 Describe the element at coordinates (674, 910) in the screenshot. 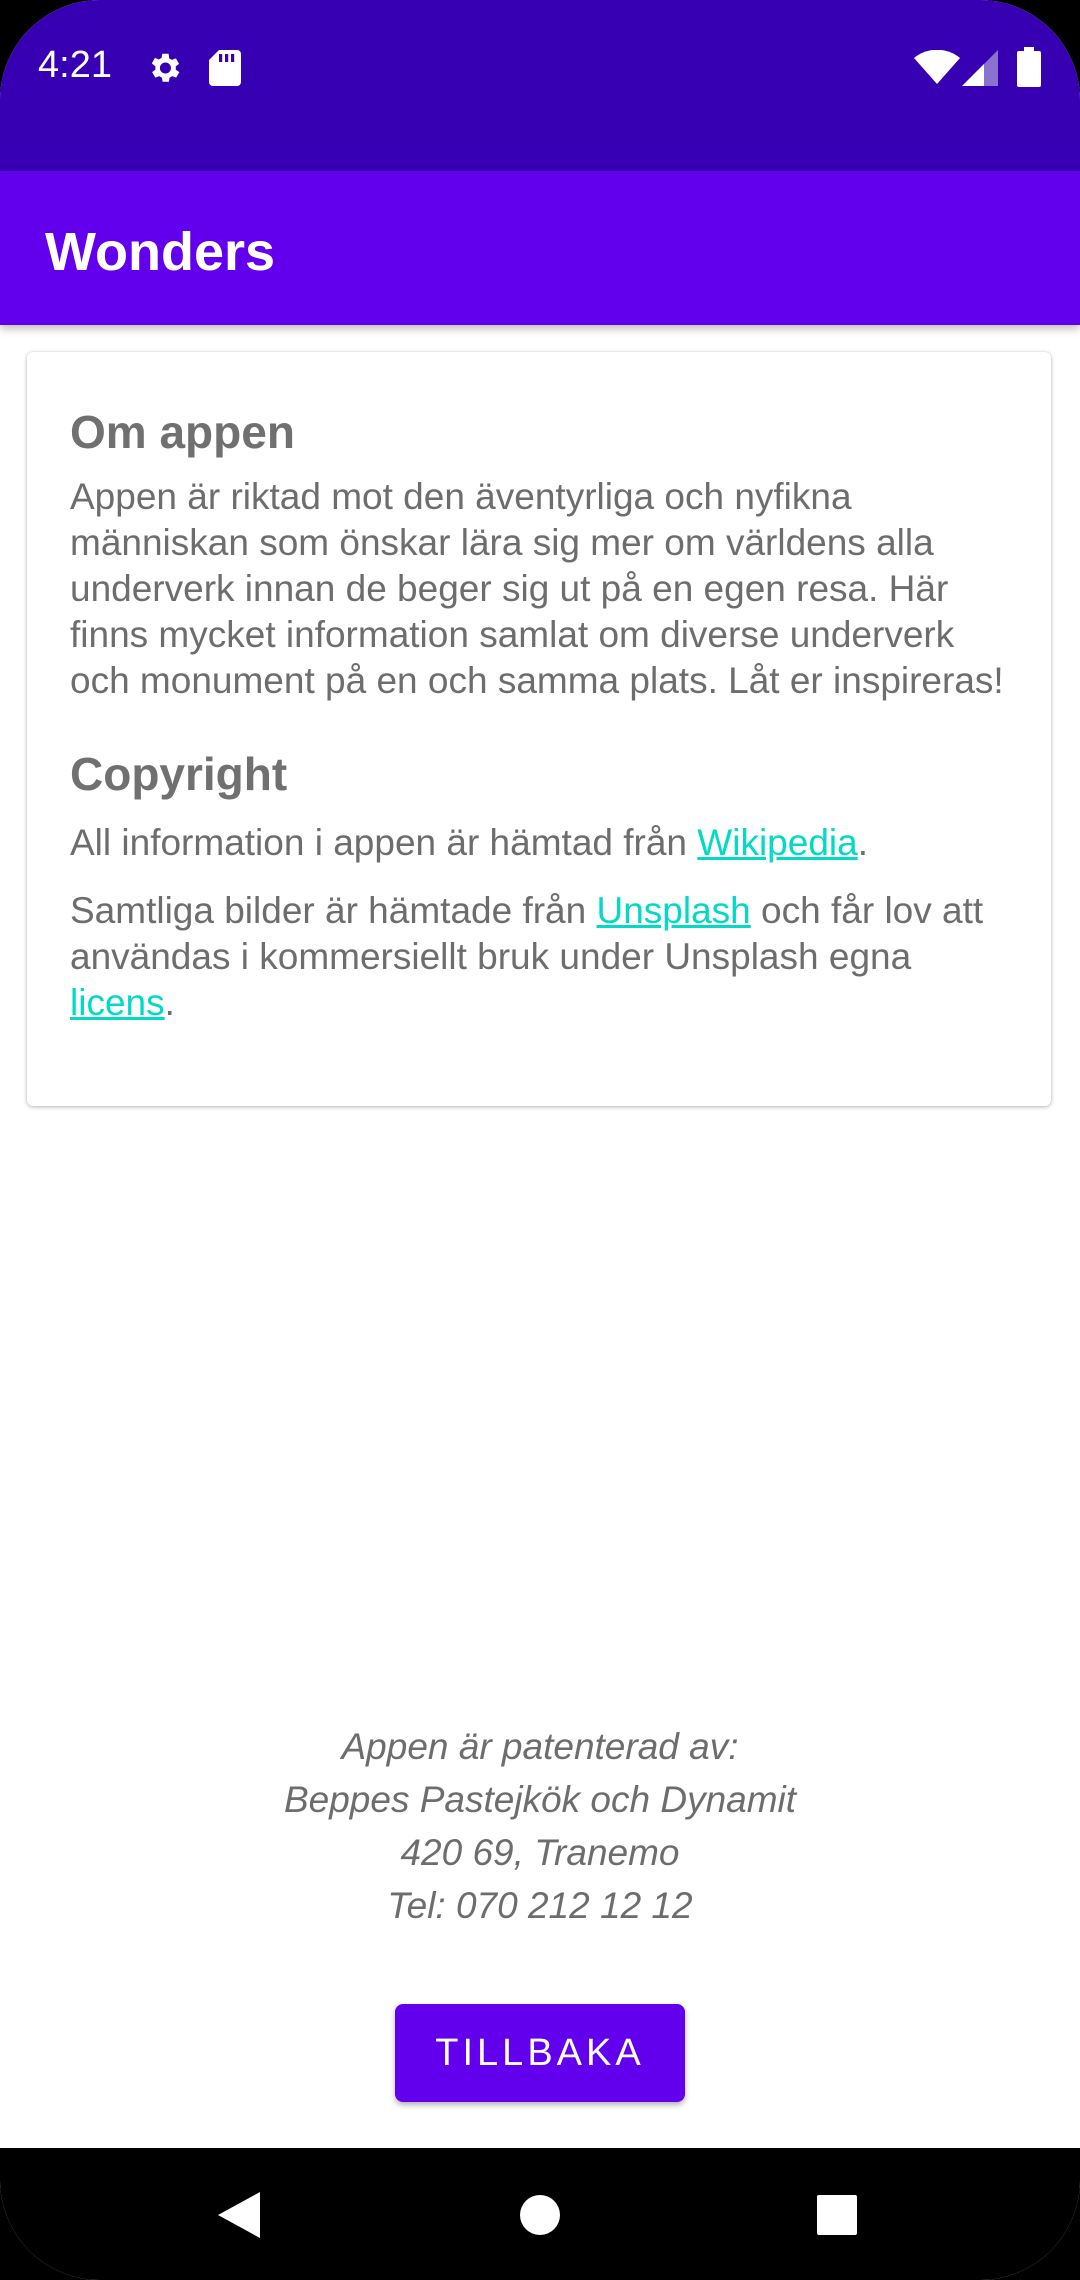

I see `unsplash-link: Unsplash` at that location.